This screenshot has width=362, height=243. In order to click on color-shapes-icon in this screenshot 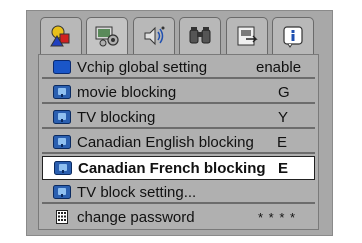, I will do `click(60, 36)`.